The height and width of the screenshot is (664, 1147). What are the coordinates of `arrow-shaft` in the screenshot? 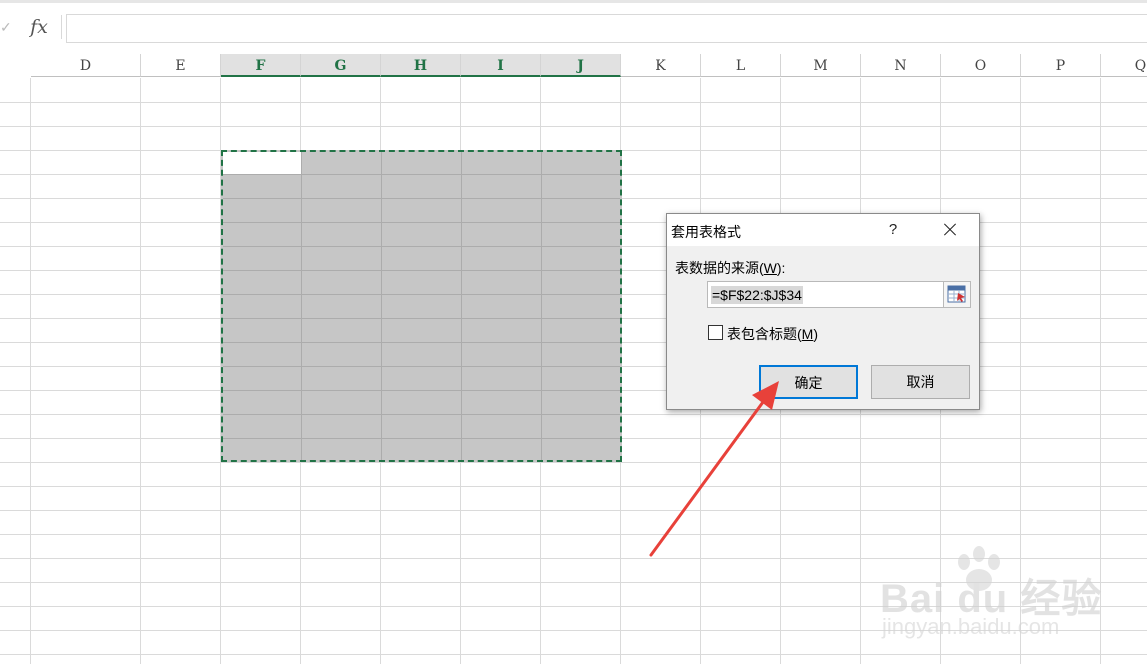 It's located at (708, 476).